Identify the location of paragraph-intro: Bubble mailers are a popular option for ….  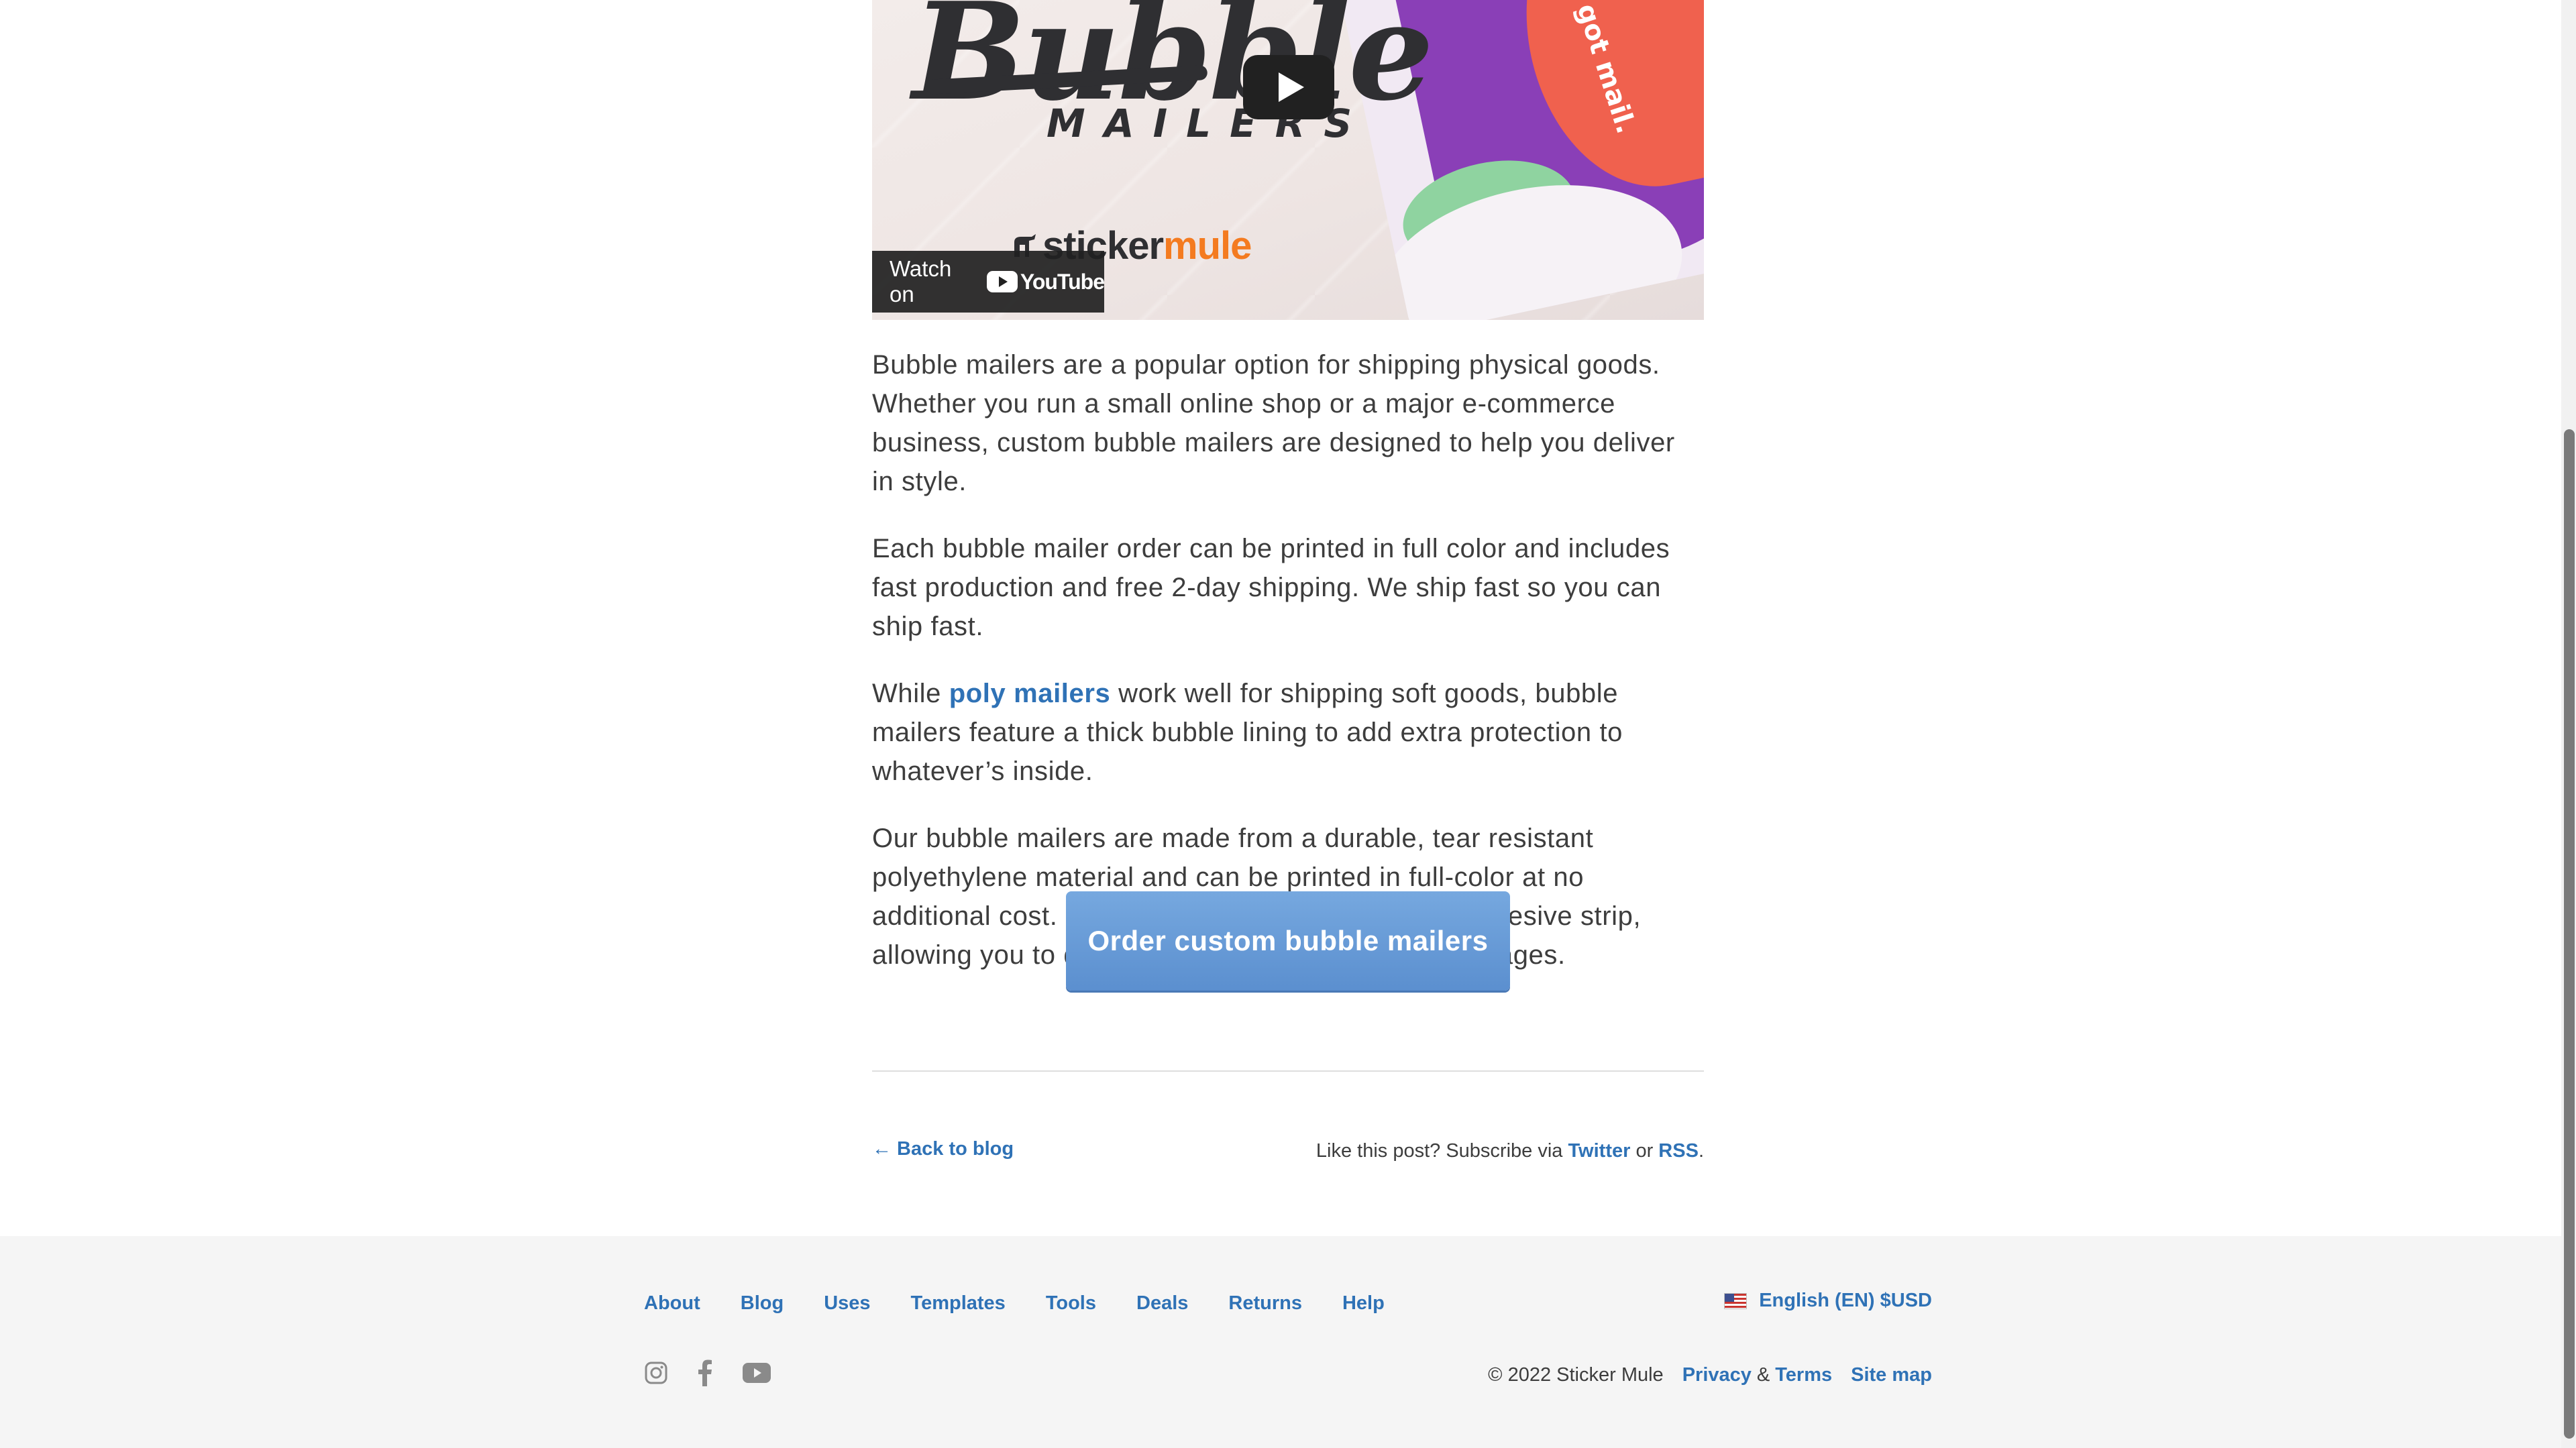
(1273, 423).